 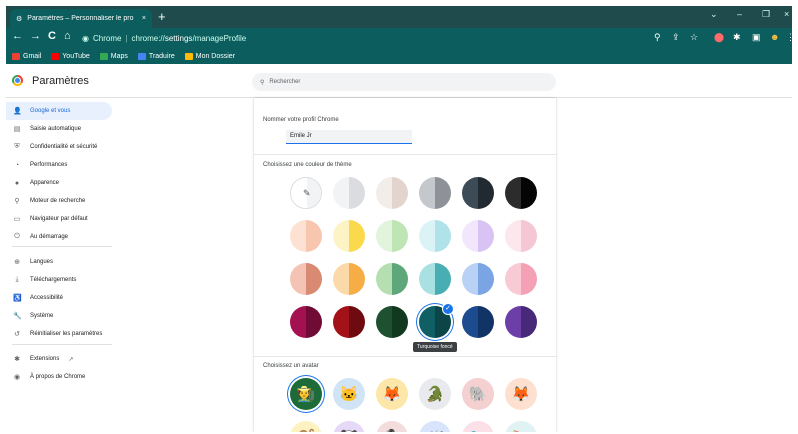 I want to click on page-title: Paramètres, so click(x=60, y=81).